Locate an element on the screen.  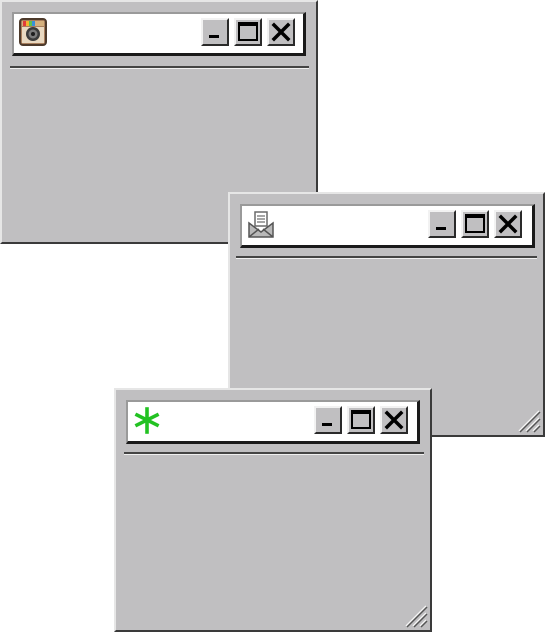
camera-app-icon is located at coordinates (33, 32).